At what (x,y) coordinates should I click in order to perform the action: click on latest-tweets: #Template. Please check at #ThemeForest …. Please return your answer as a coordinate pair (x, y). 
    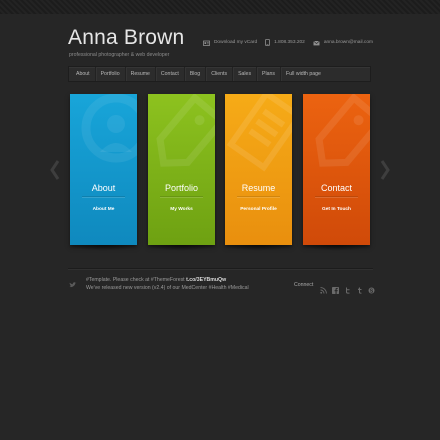
    Looking at the image, I should click on (167, 284).